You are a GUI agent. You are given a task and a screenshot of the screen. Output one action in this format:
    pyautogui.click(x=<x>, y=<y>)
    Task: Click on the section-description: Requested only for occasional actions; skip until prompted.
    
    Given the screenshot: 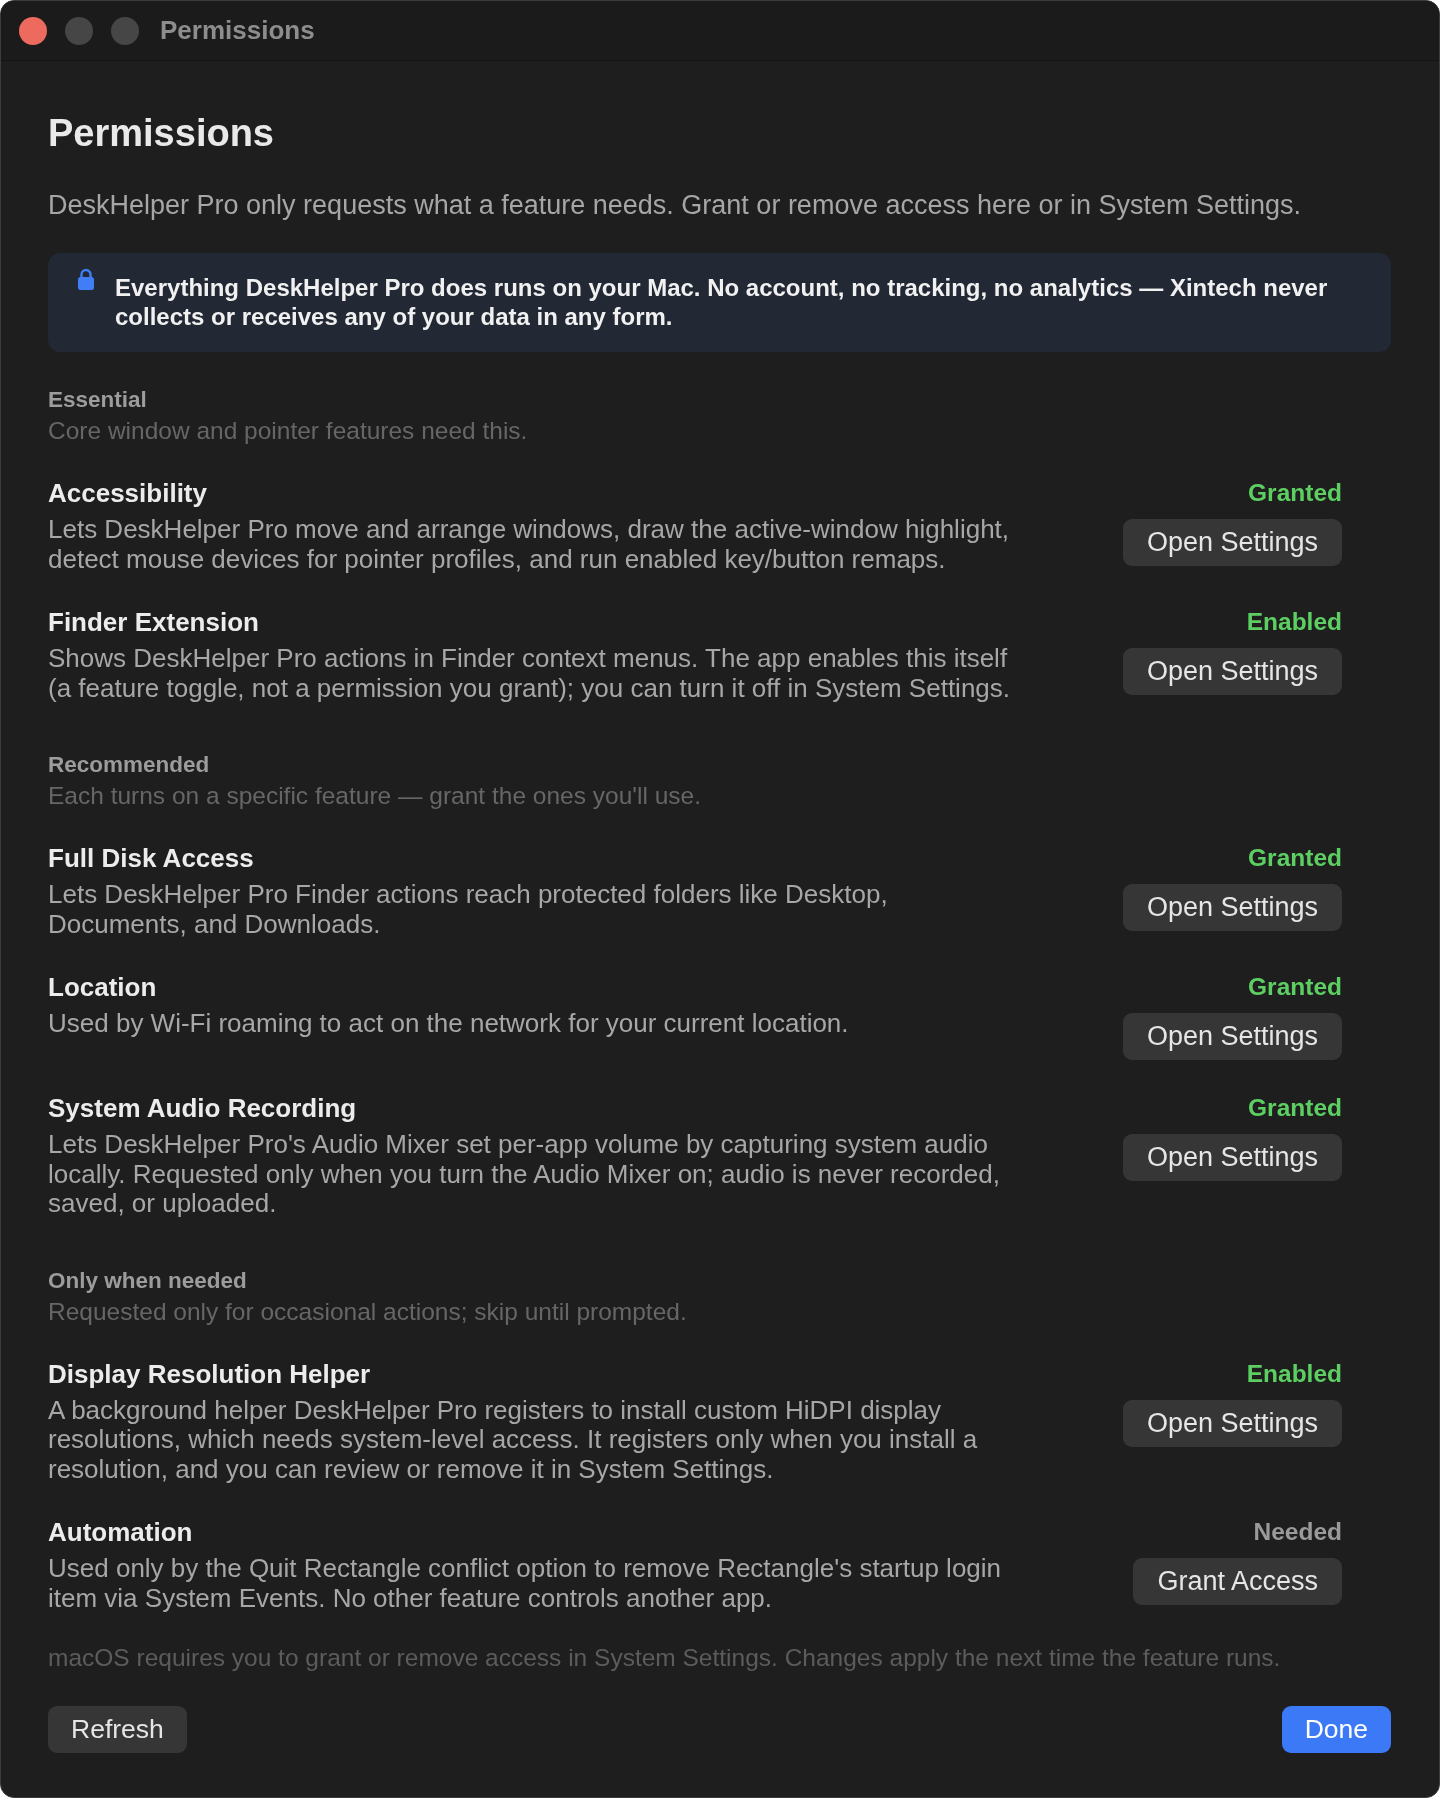 What is the action you would take?
    pyautogui.click(x=368, y=1311)
    